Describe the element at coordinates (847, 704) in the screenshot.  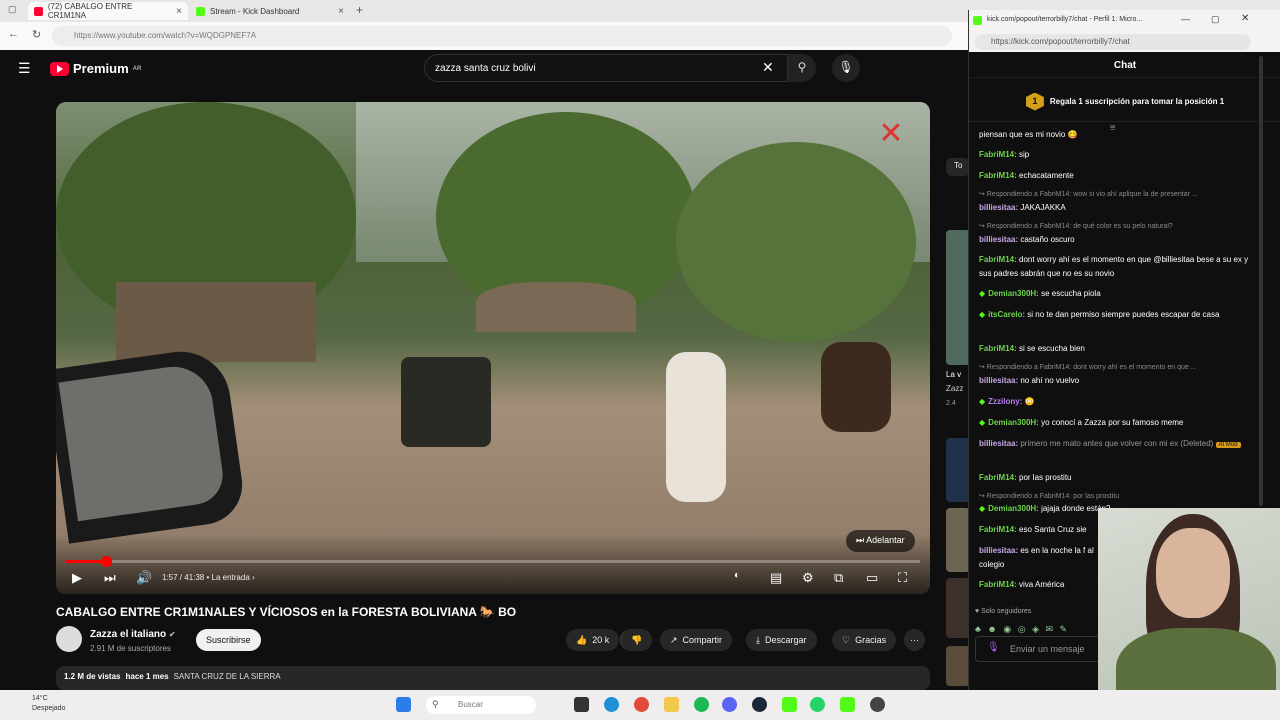
I see `kick-app-icon` at that location.